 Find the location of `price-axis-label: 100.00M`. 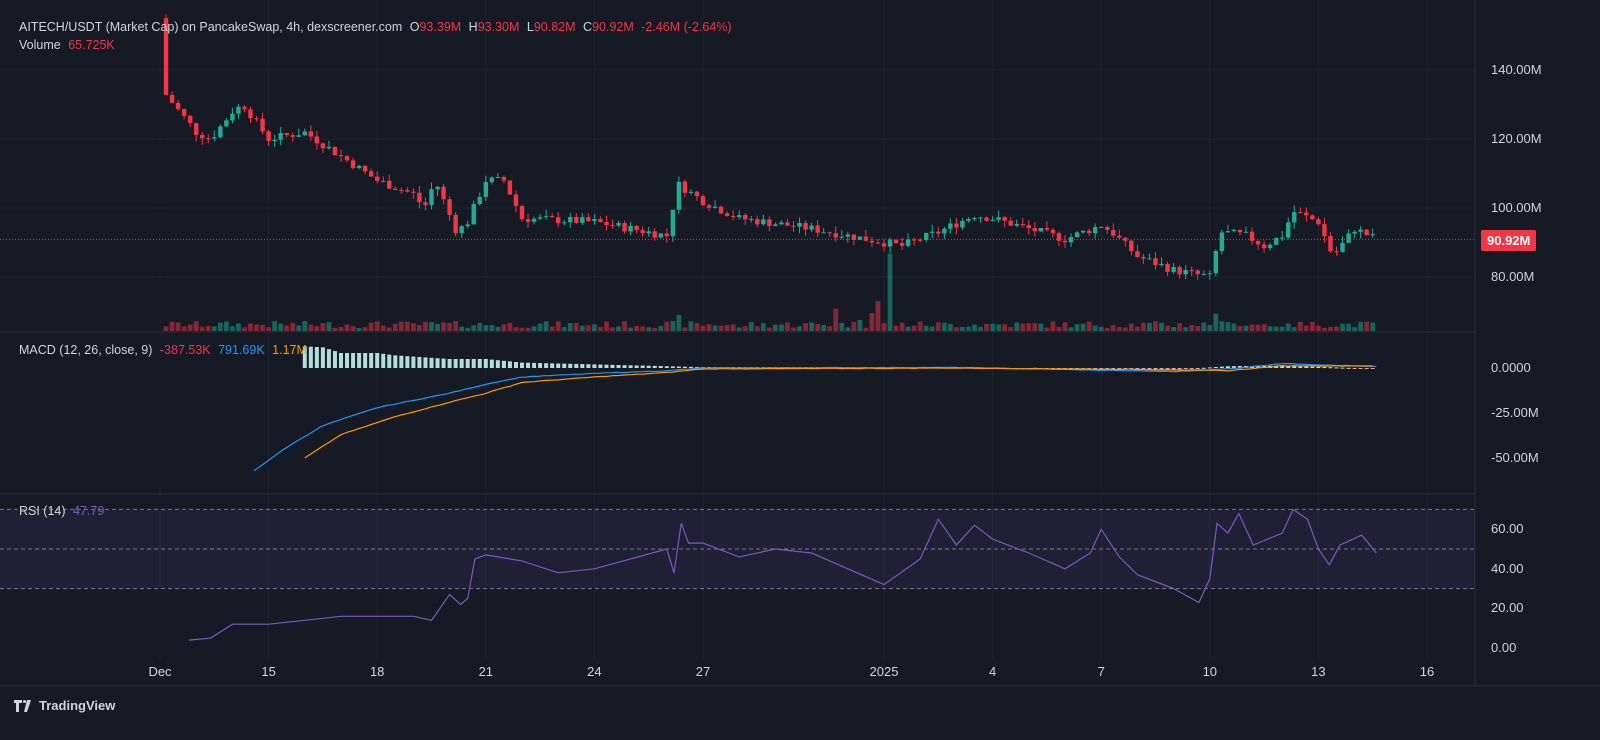

price-axis-label: 100.00M is located at coordinates (1516, 207).